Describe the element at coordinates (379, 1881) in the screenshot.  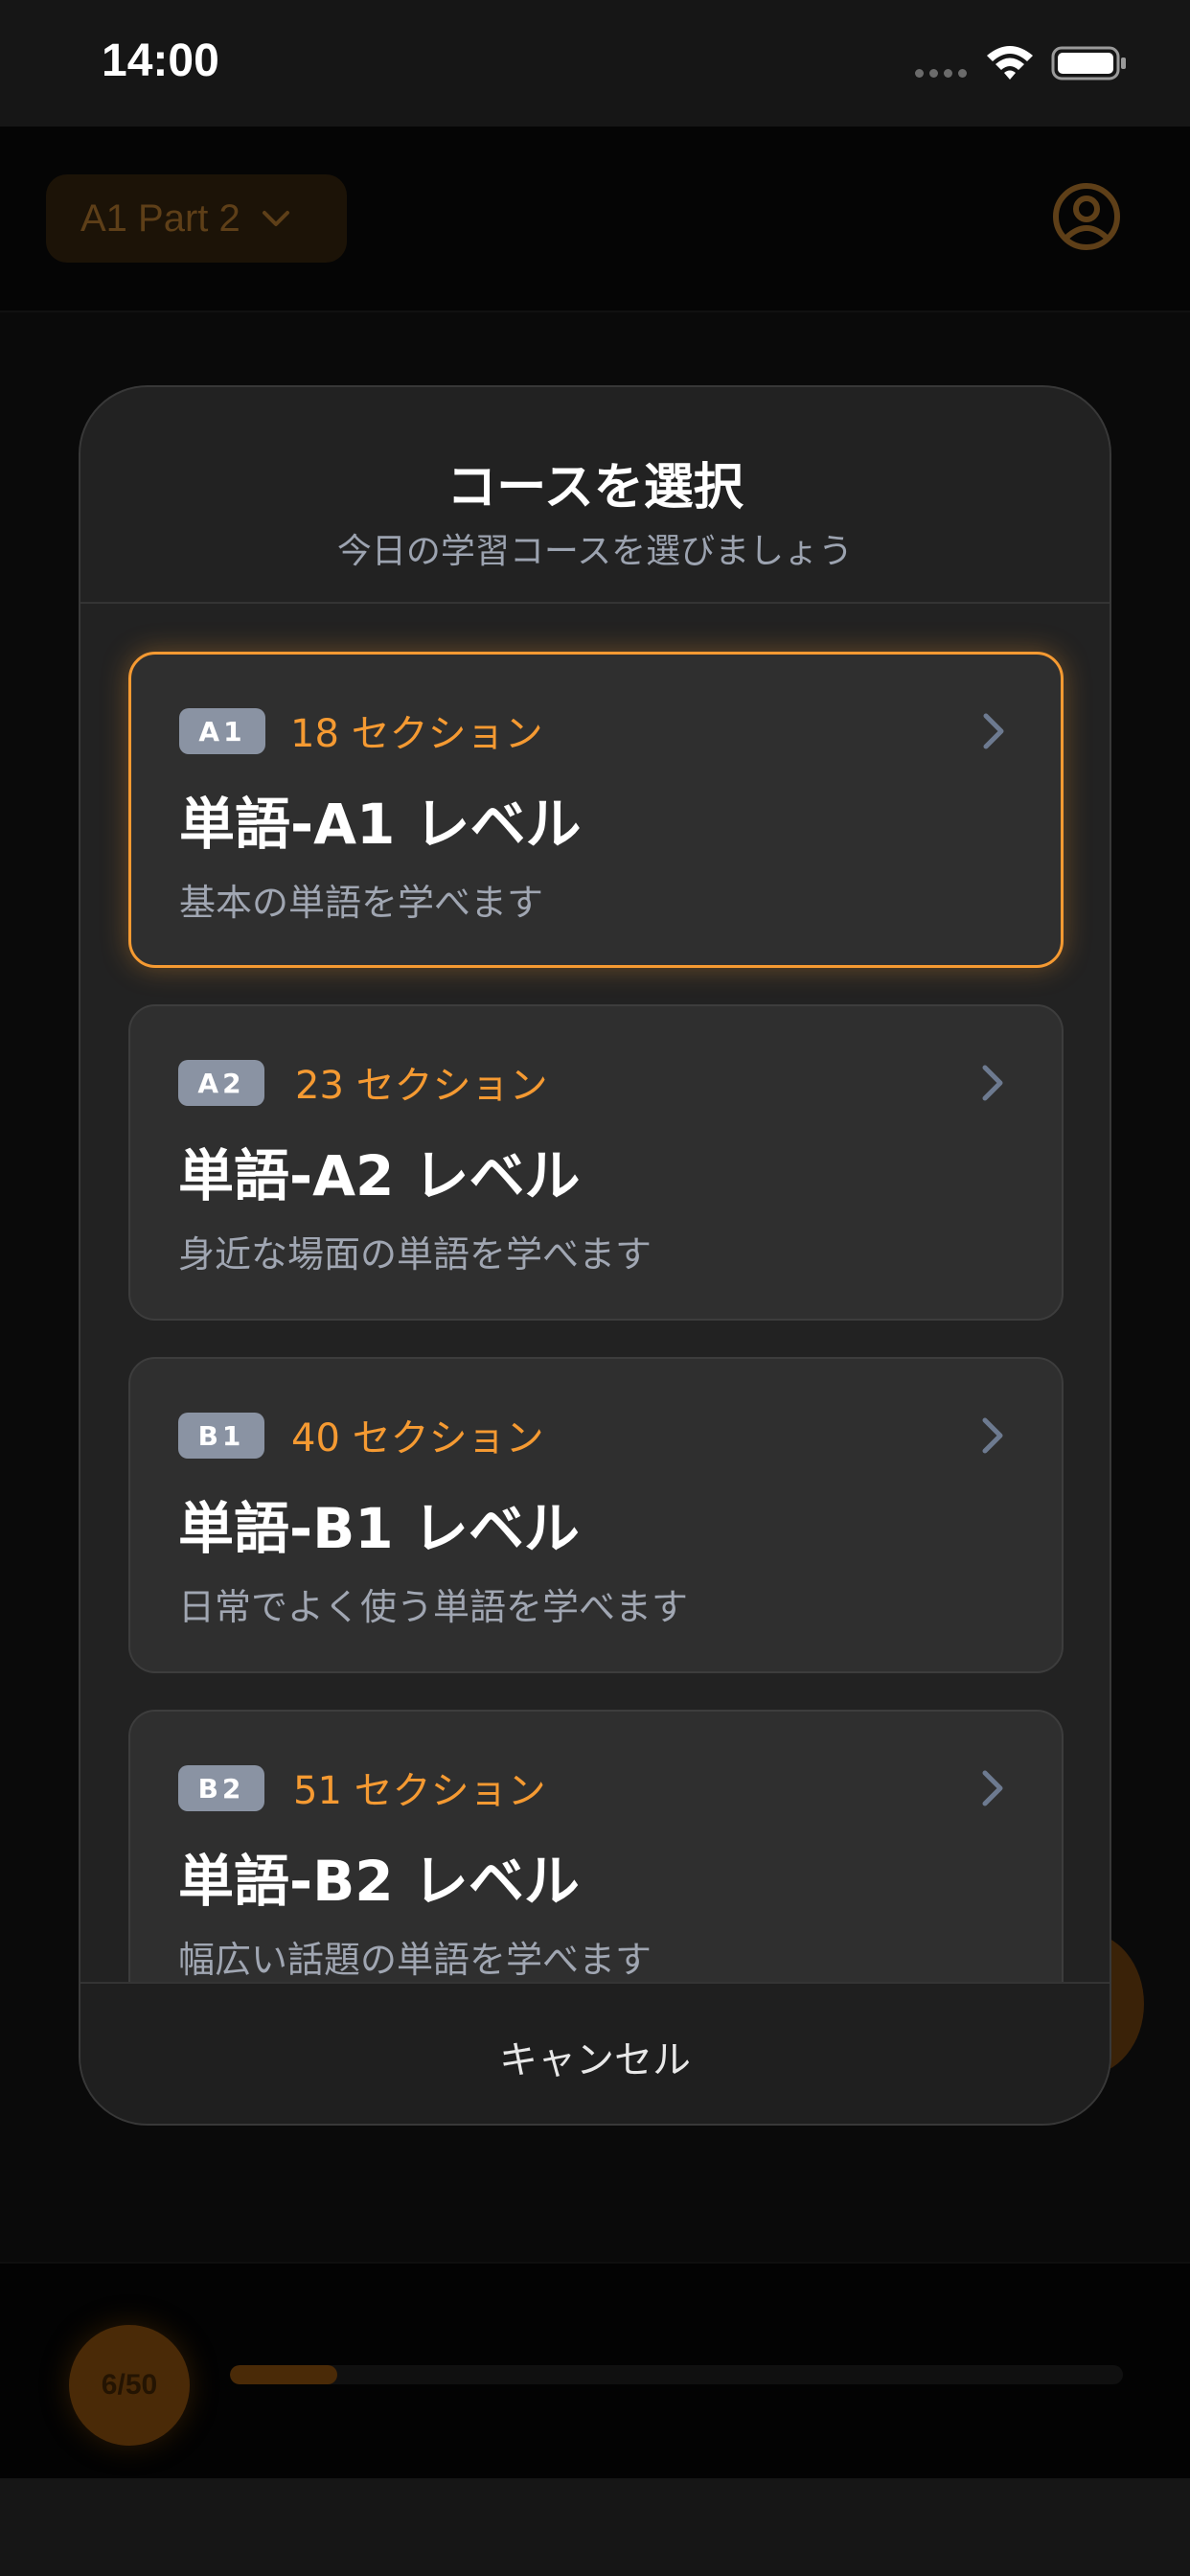
I see `course-name: 単語-B2 レベル` at that location.